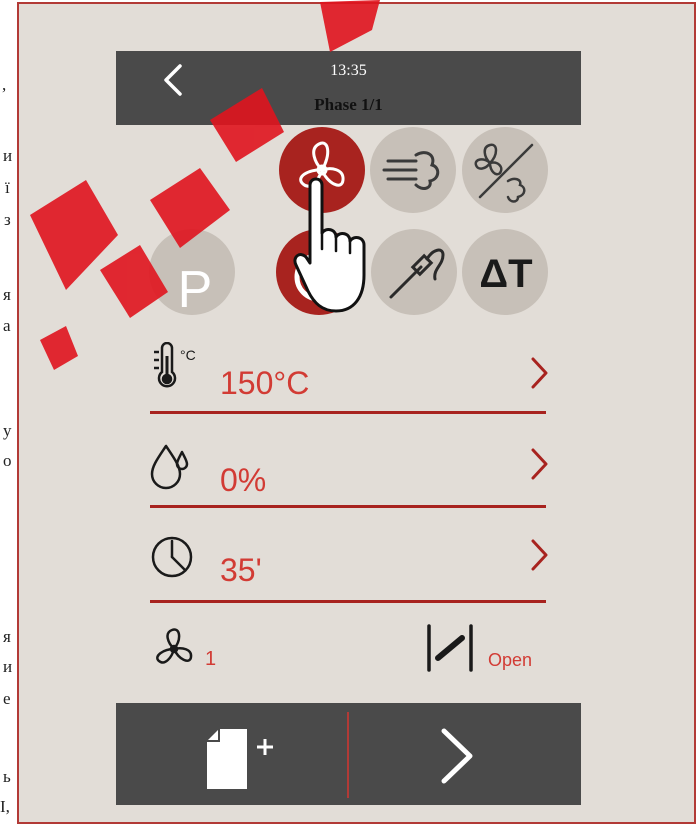  I want to click on temperature-value: 150°C, so click(265, 383).